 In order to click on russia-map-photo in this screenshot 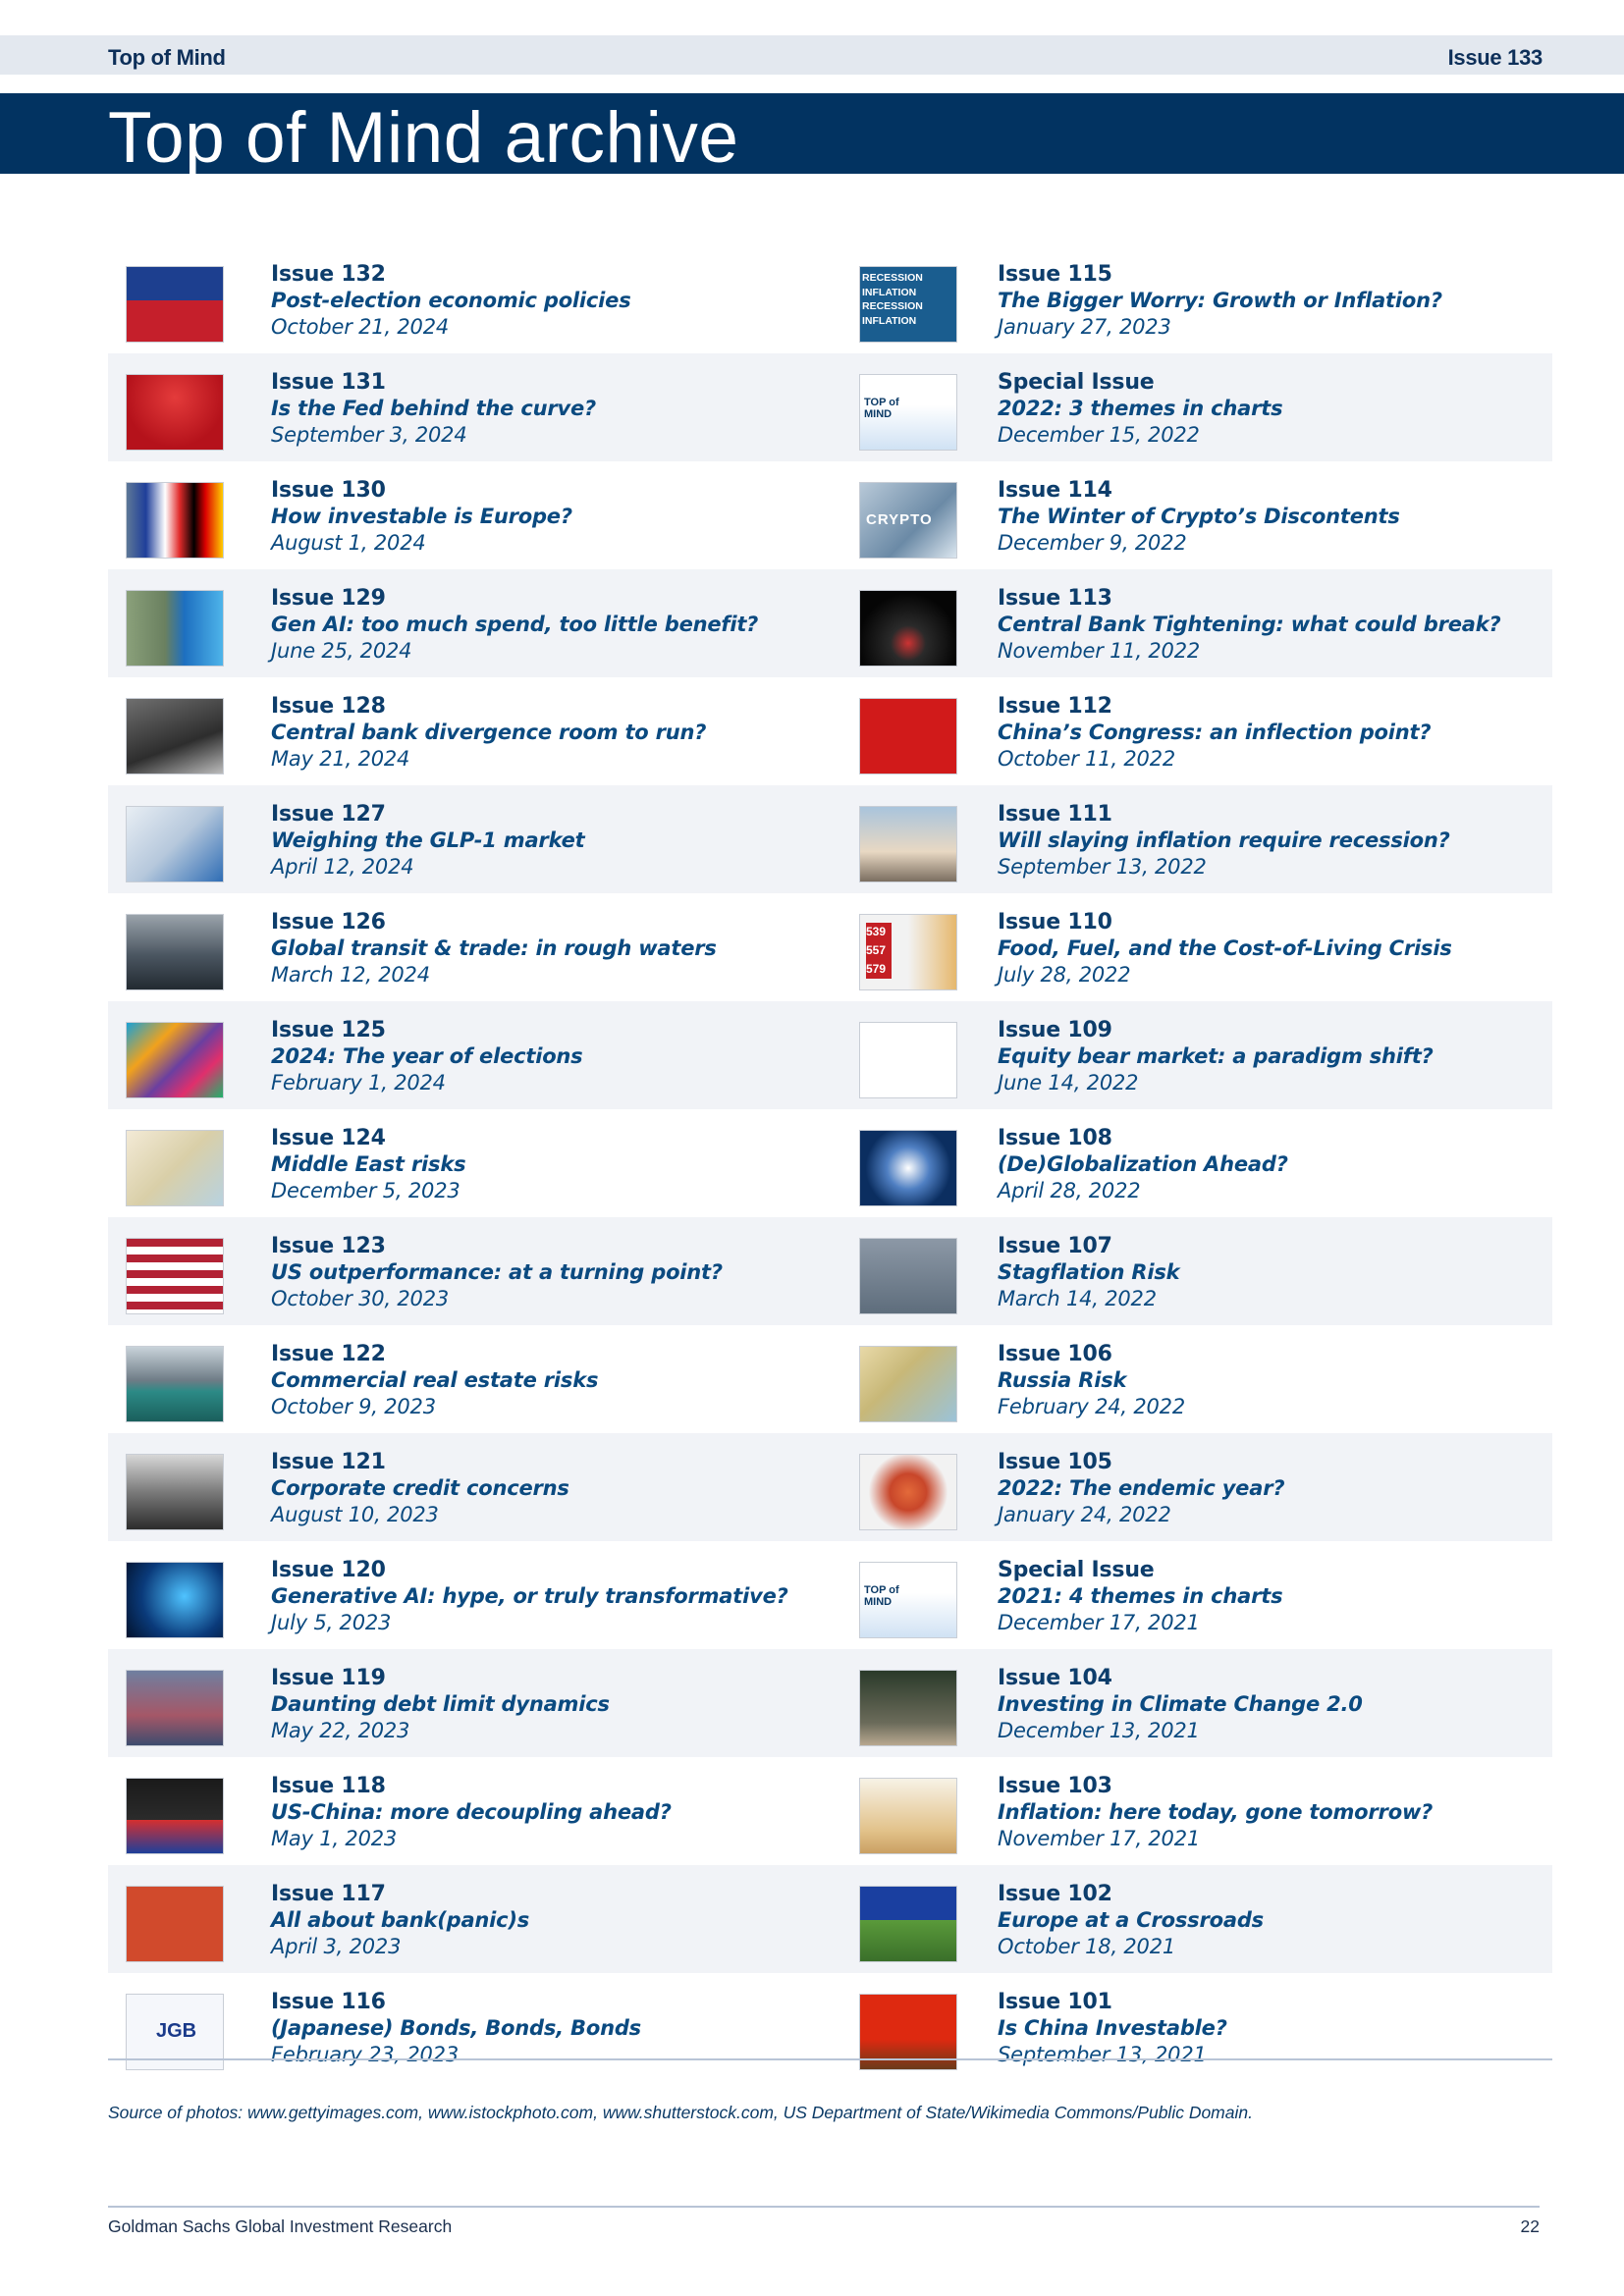, I will do `click(908, 1384)`.